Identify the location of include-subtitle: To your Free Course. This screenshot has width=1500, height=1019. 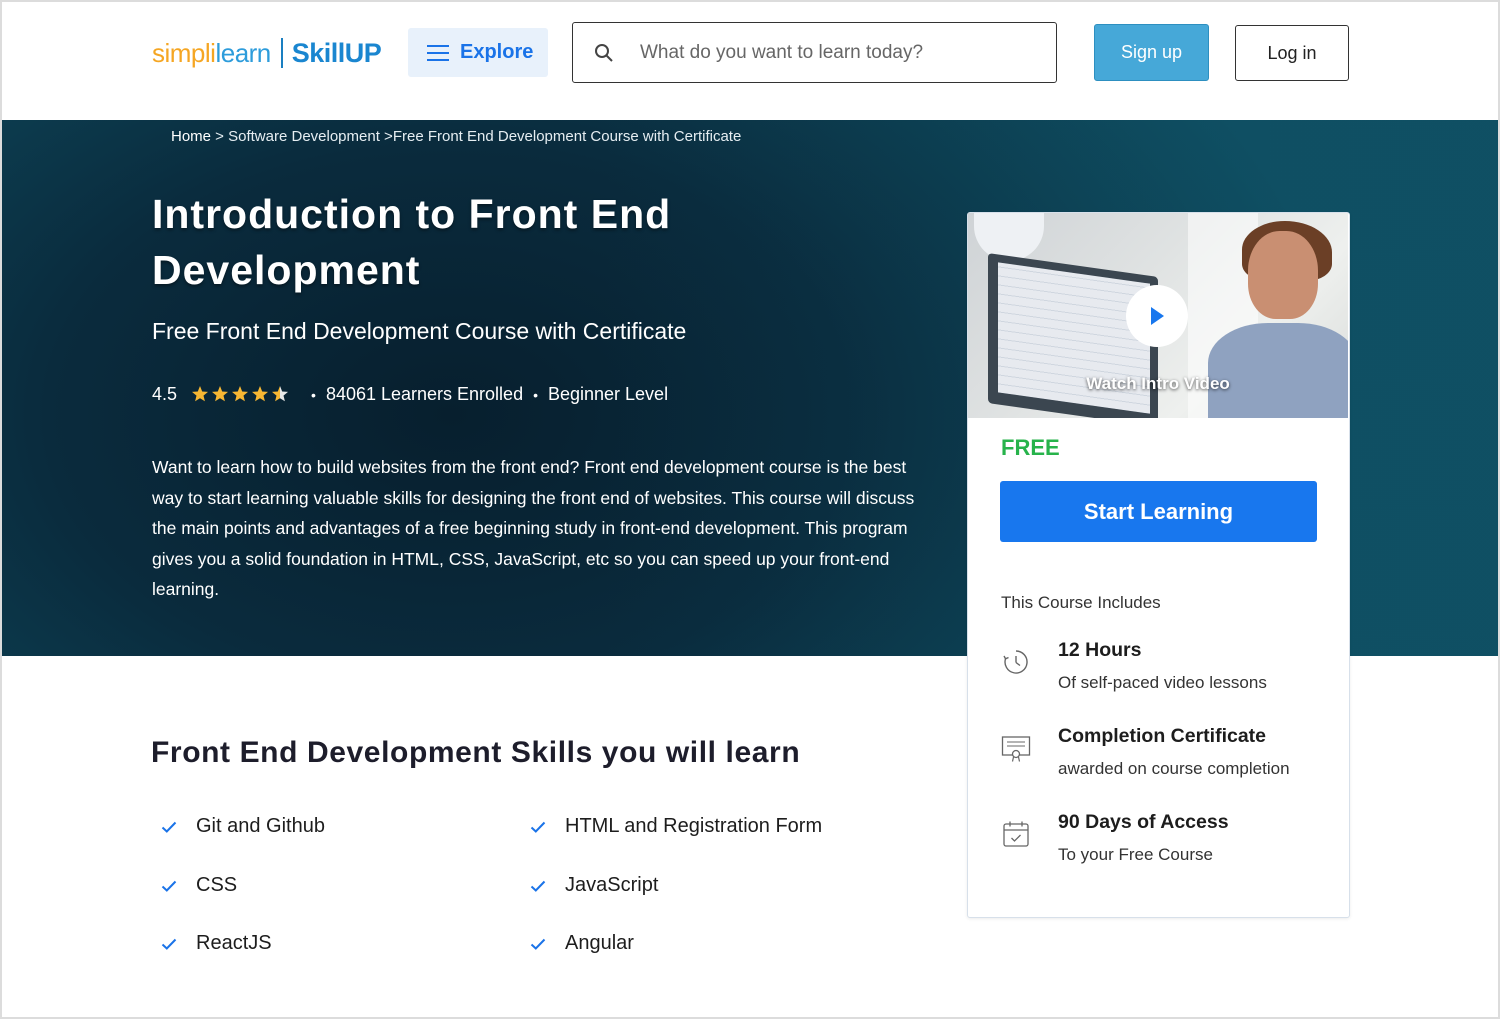
(1135, 854).